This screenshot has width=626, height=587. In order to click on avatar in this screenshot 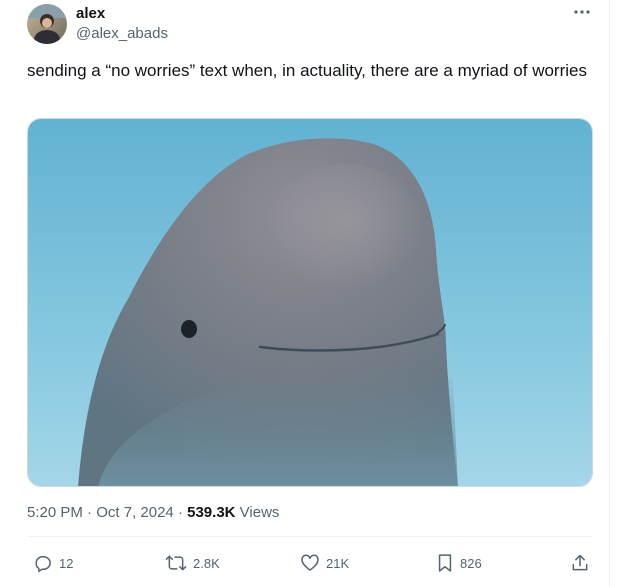, I will do `click(47, 24)`.